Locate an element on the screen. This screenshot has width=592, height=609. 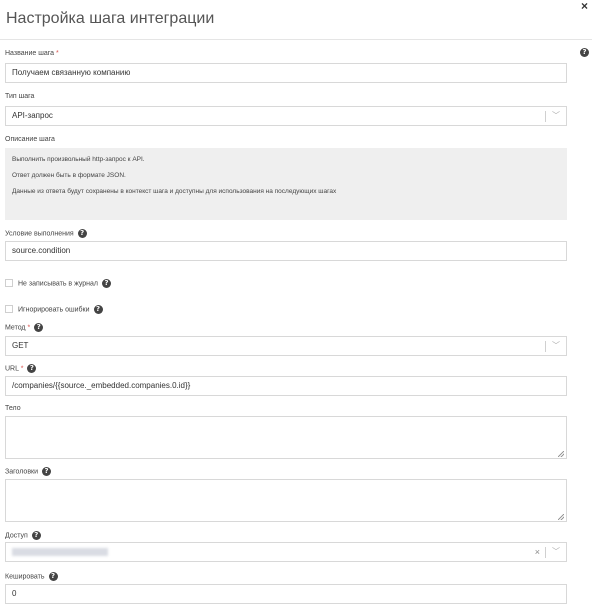
body-label: Тело is located at coordinates (13, 408).